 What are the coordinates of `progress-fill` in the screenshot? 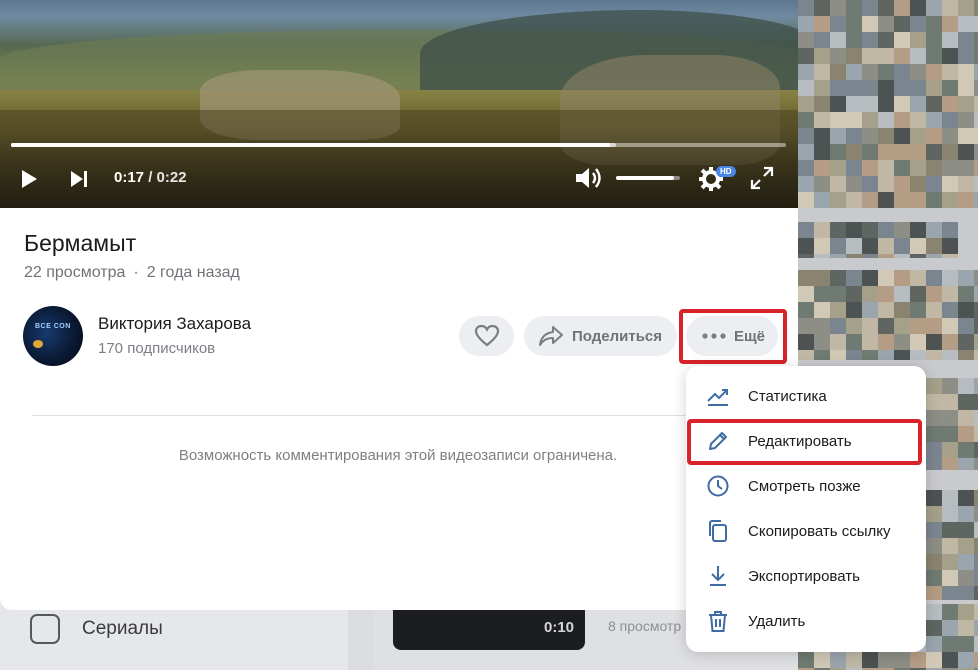 It's located at (311, 145).